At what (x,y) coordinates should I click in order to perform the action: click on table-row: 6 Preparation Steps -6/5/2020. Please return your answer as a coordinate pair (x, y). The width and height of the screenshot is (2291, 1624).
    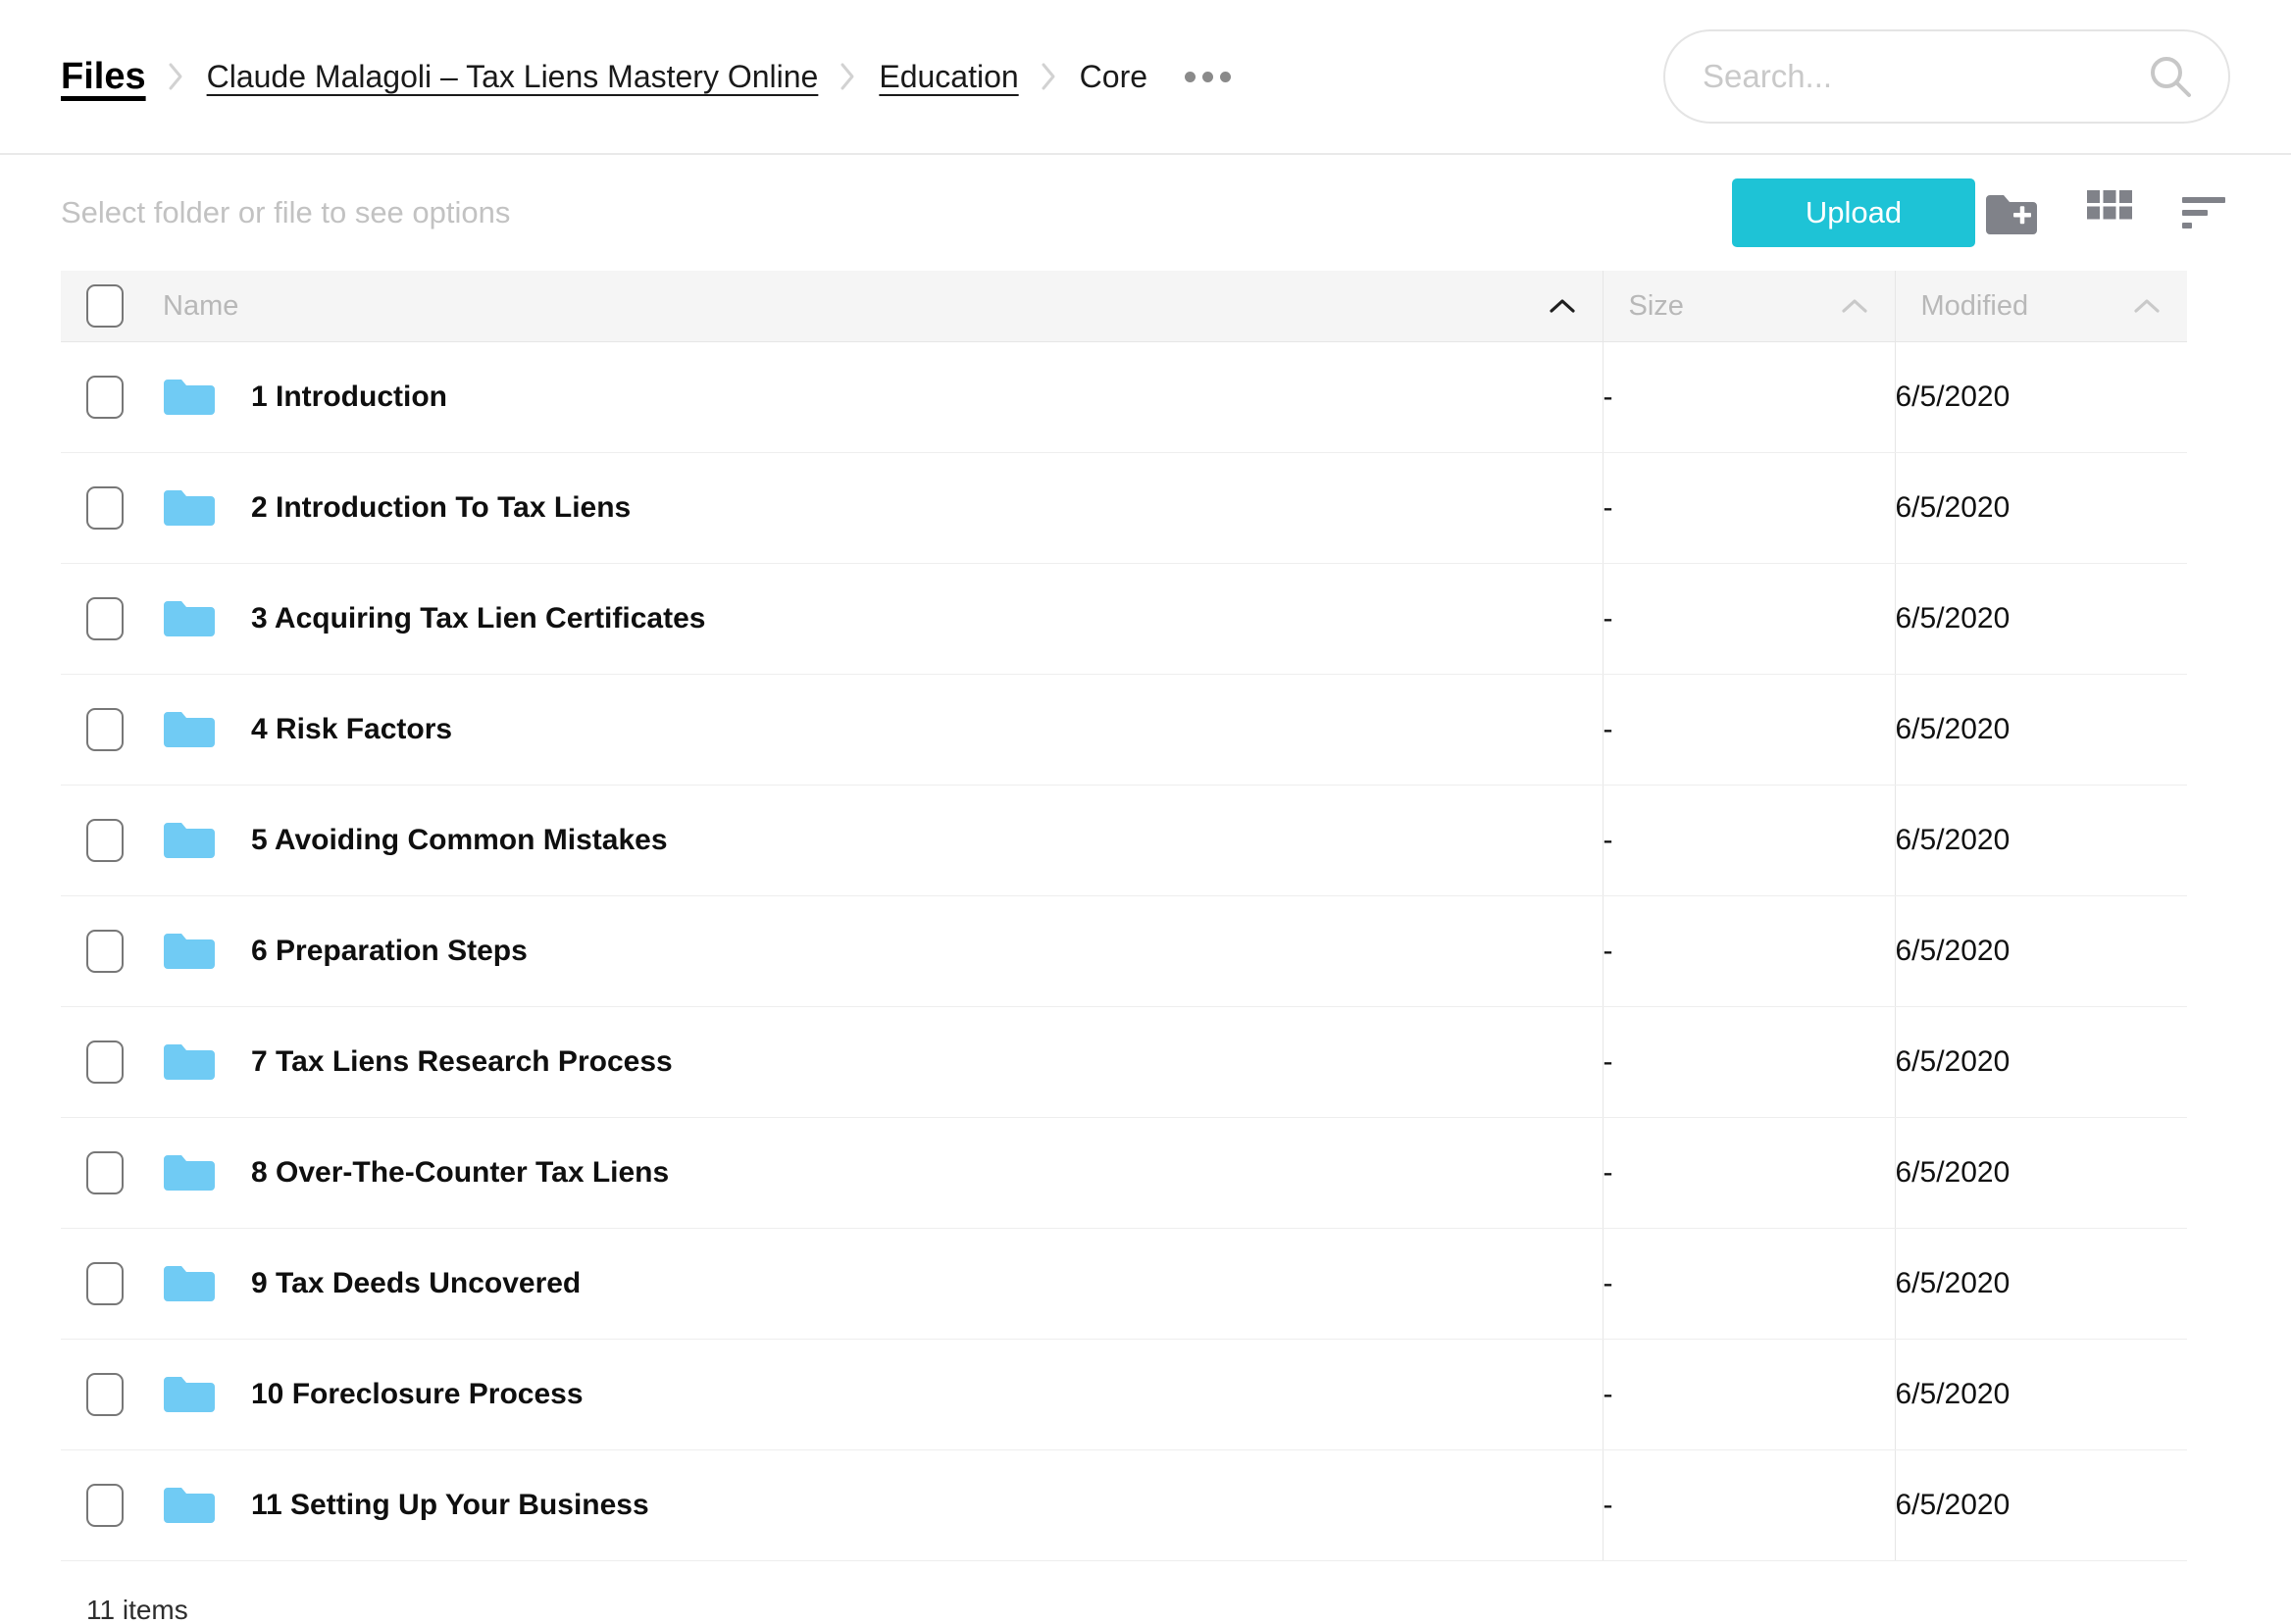
    Looking at the image, I should click on (1124, 951).